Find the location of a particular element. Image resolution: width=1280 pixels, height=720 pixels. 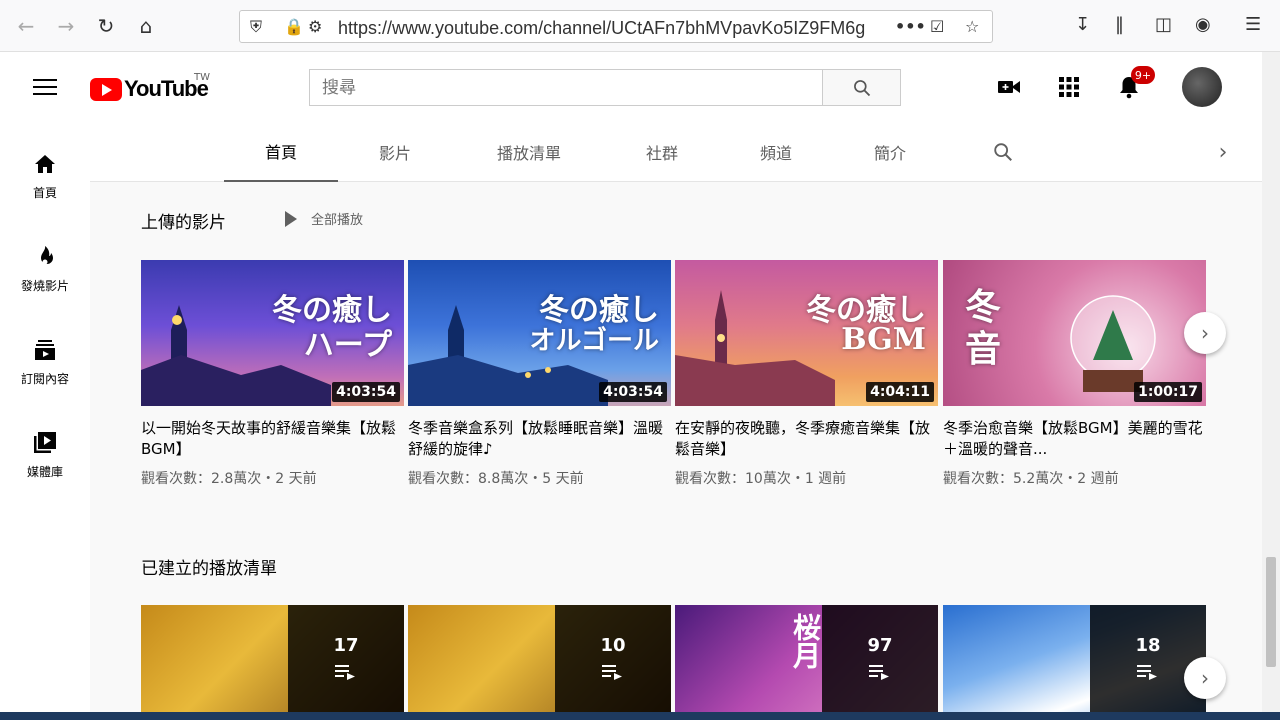

search-field is located at coordinates (566, 87).